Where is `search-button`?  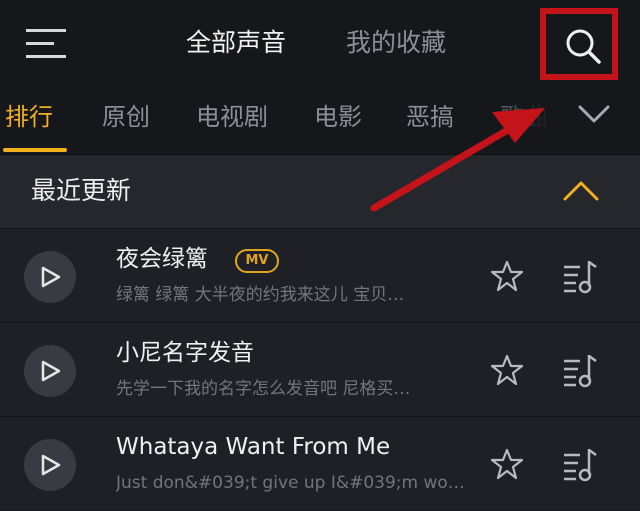
search-button is located at coordinates (579, 44).